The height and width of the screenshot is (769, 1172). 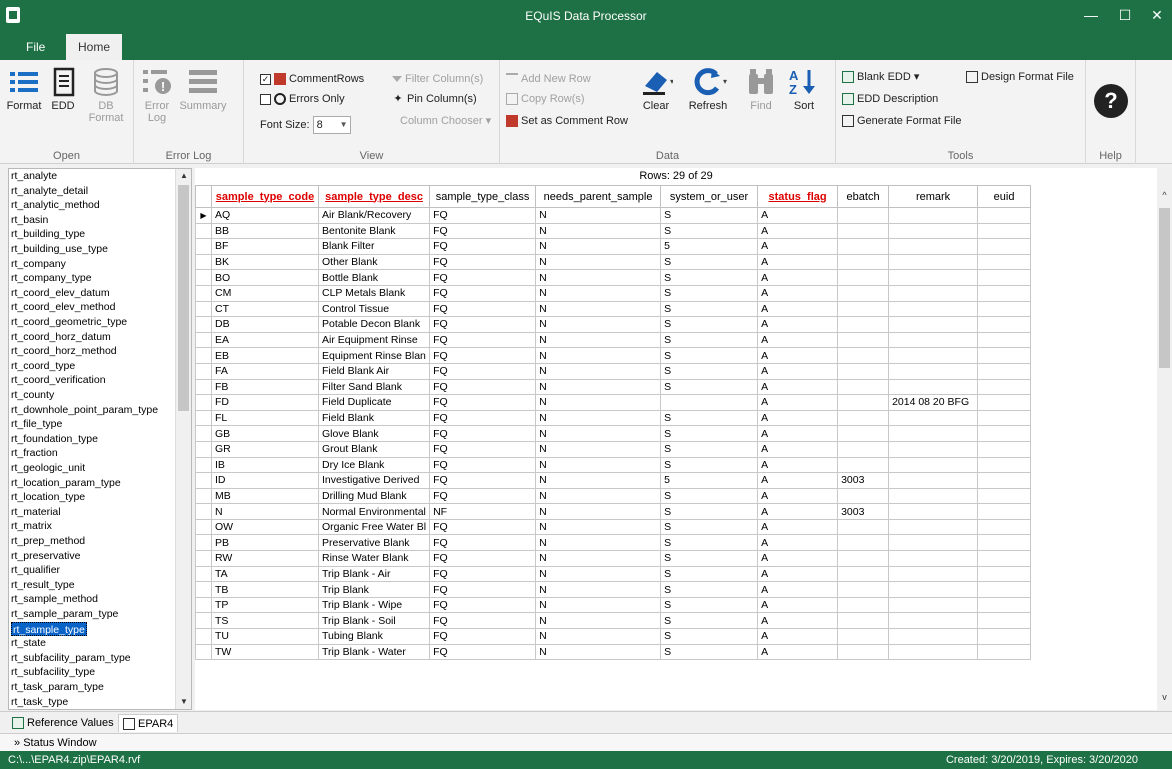 I want to click on column-chooser-button: Column Chooser ▾, so click(x=445, y=121).